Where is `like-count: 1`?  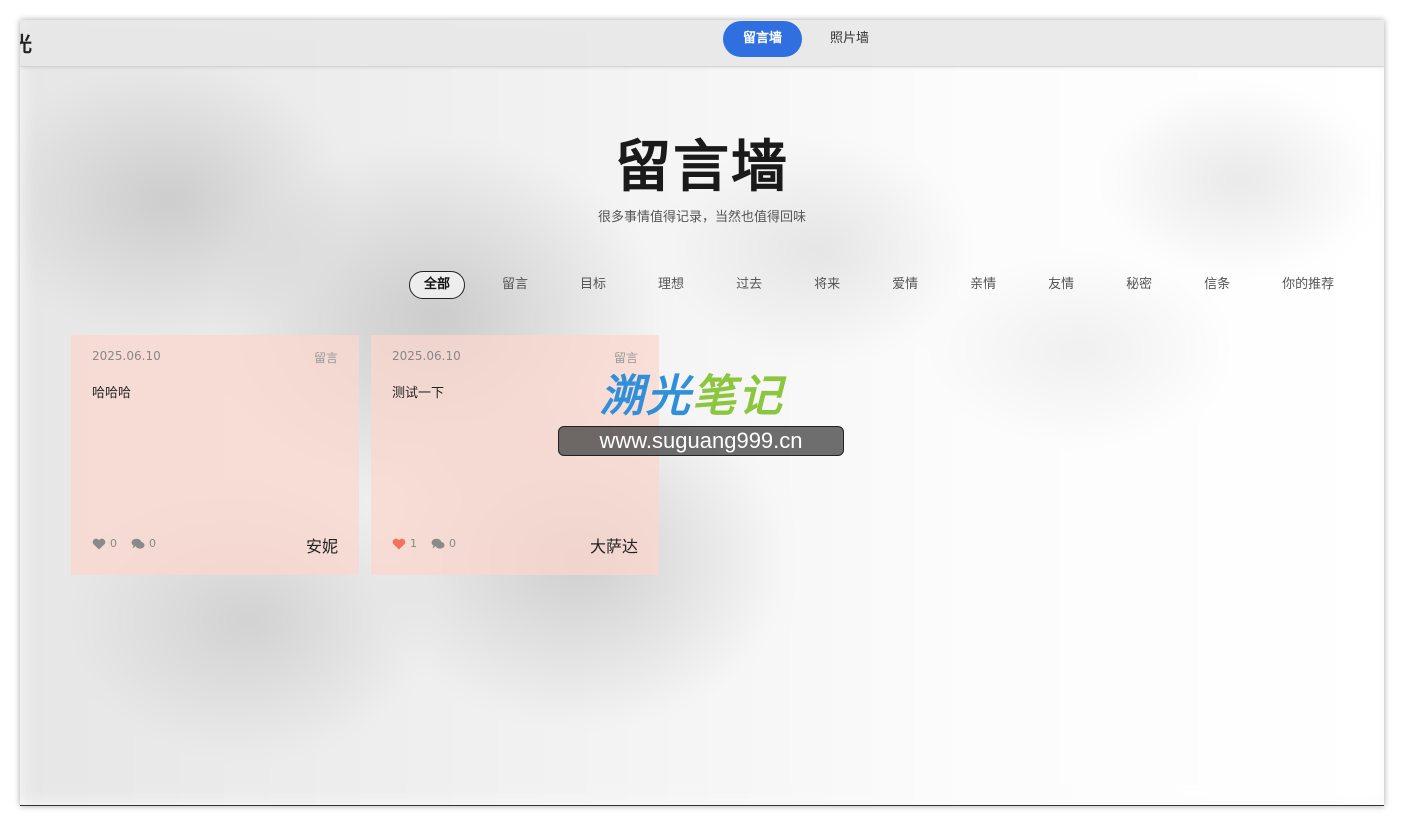 like-count: 1 is located at coordinates (413, 543).